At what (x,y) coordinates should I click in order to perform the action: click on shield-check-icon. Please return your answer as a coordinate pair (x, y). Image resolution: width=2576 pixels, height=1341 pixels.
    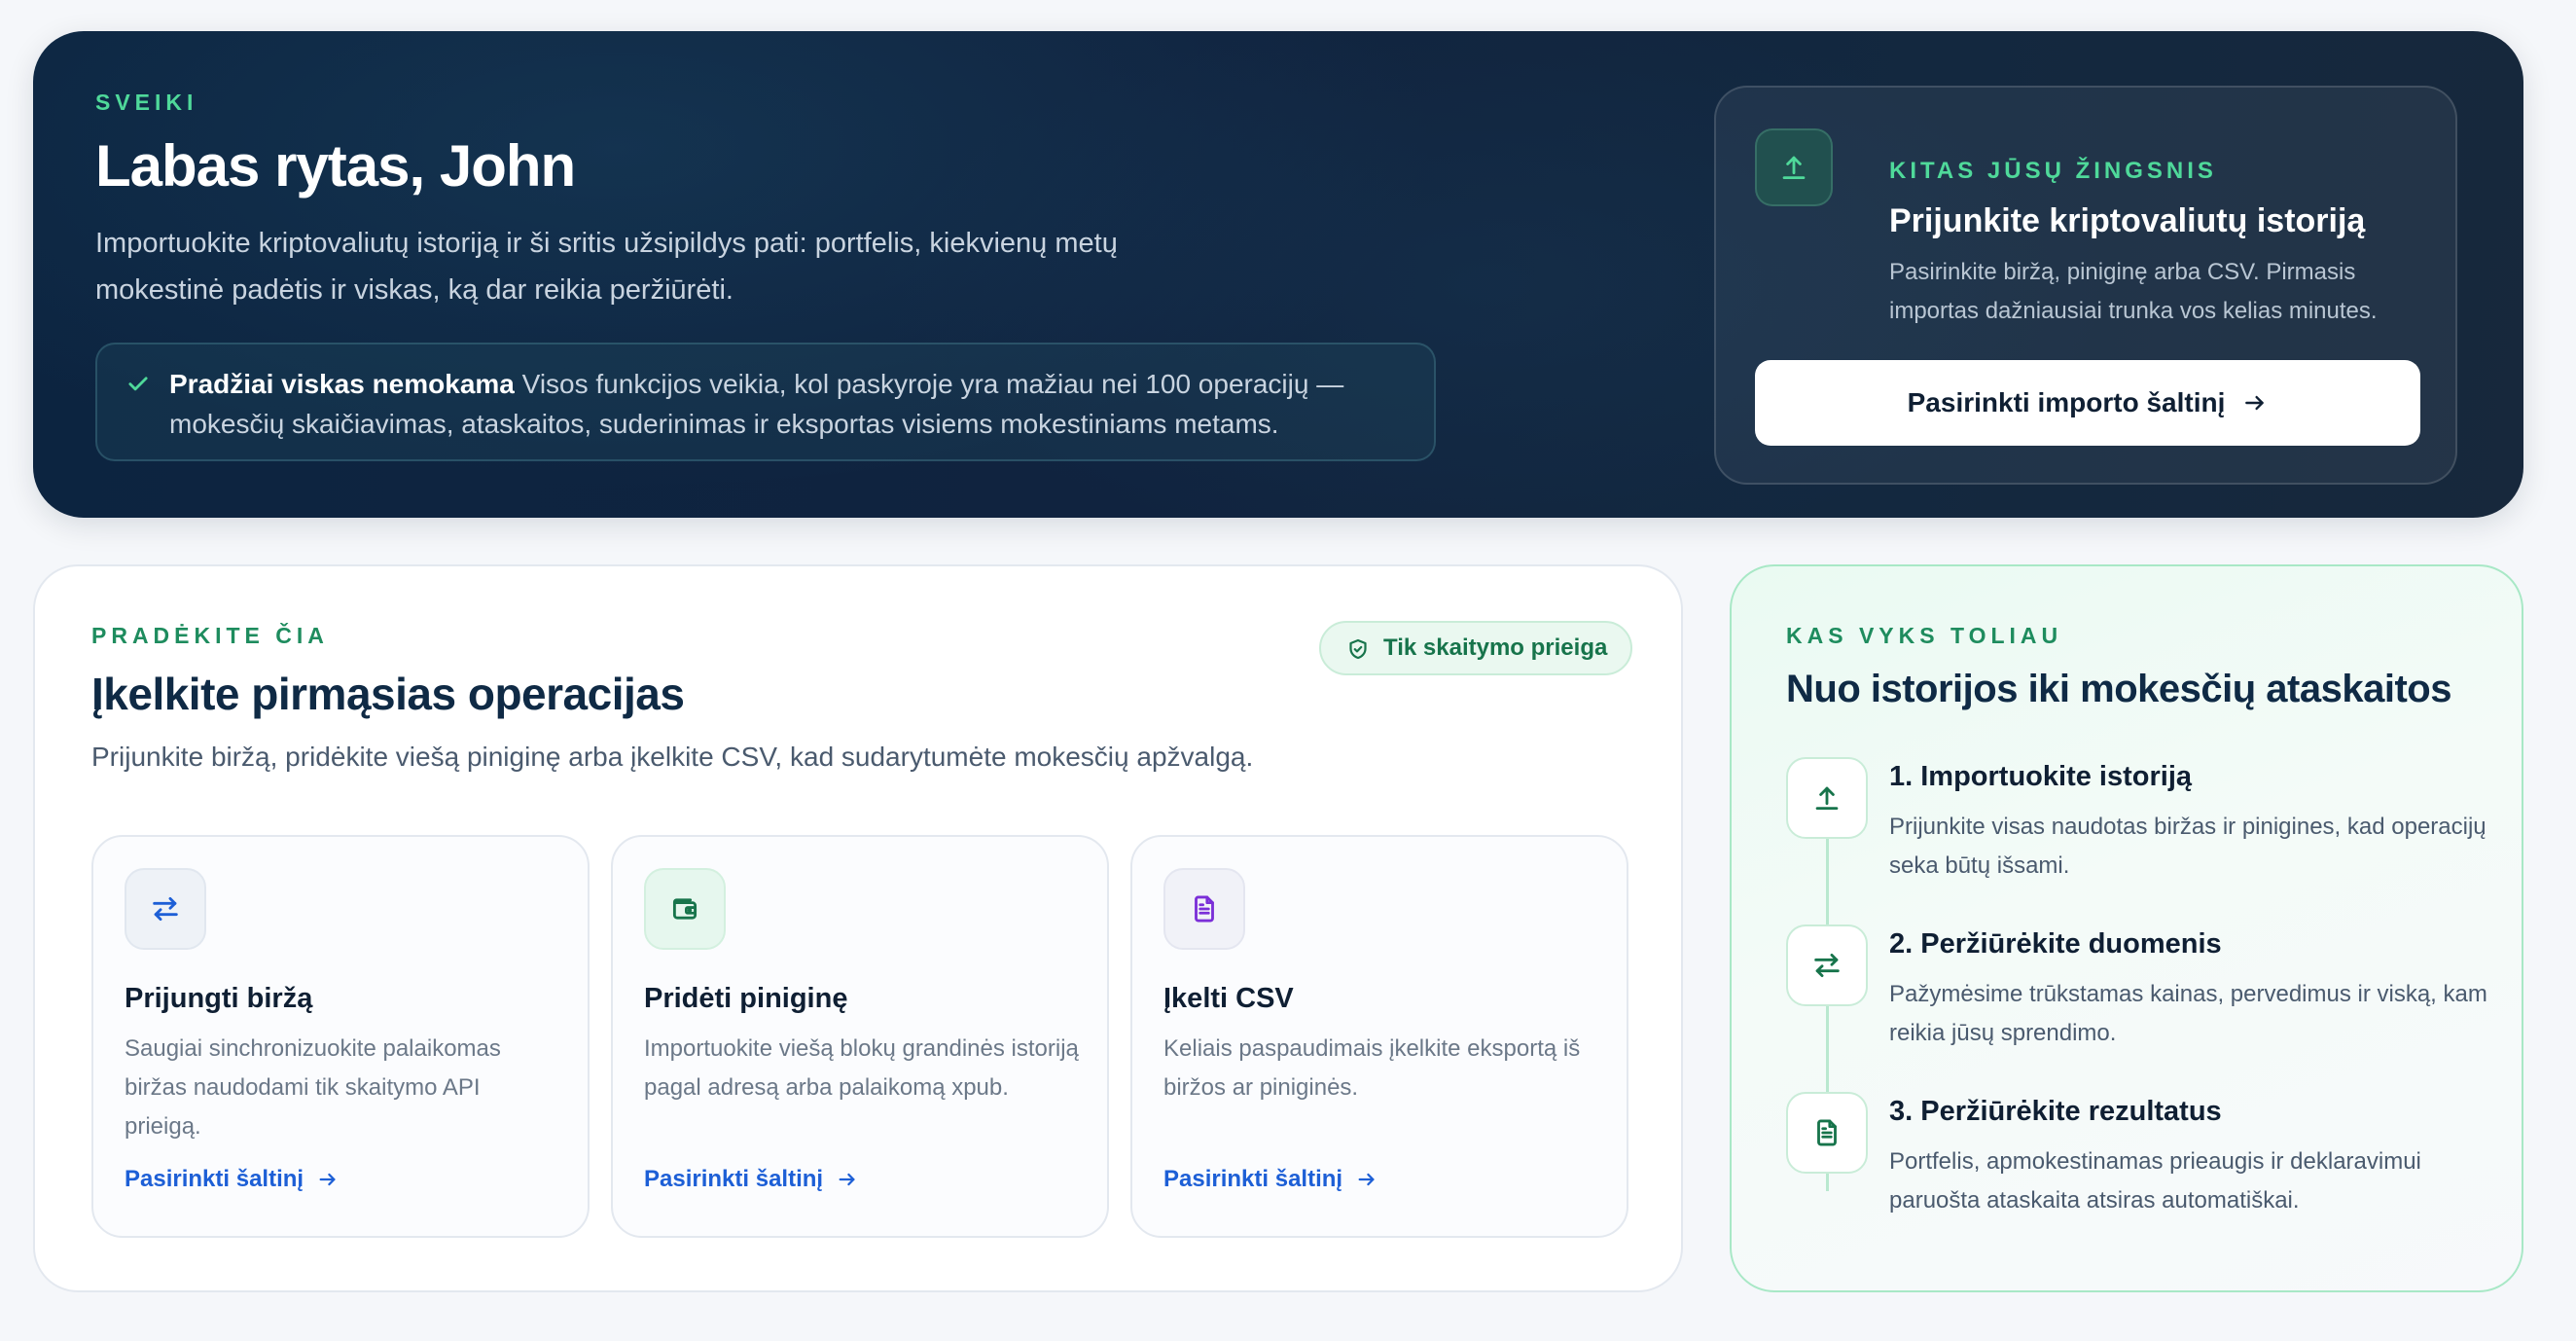
    Looking at the image, I should click on (1358, 649).